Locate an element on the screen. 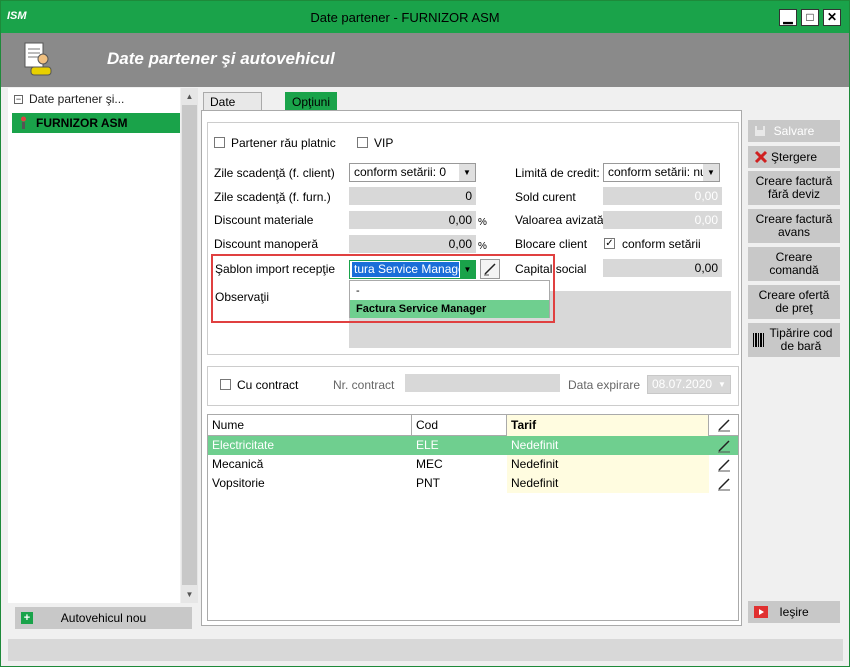 The image size is (850, 667). close-button: ✕ is located at coordinates (832, 17).